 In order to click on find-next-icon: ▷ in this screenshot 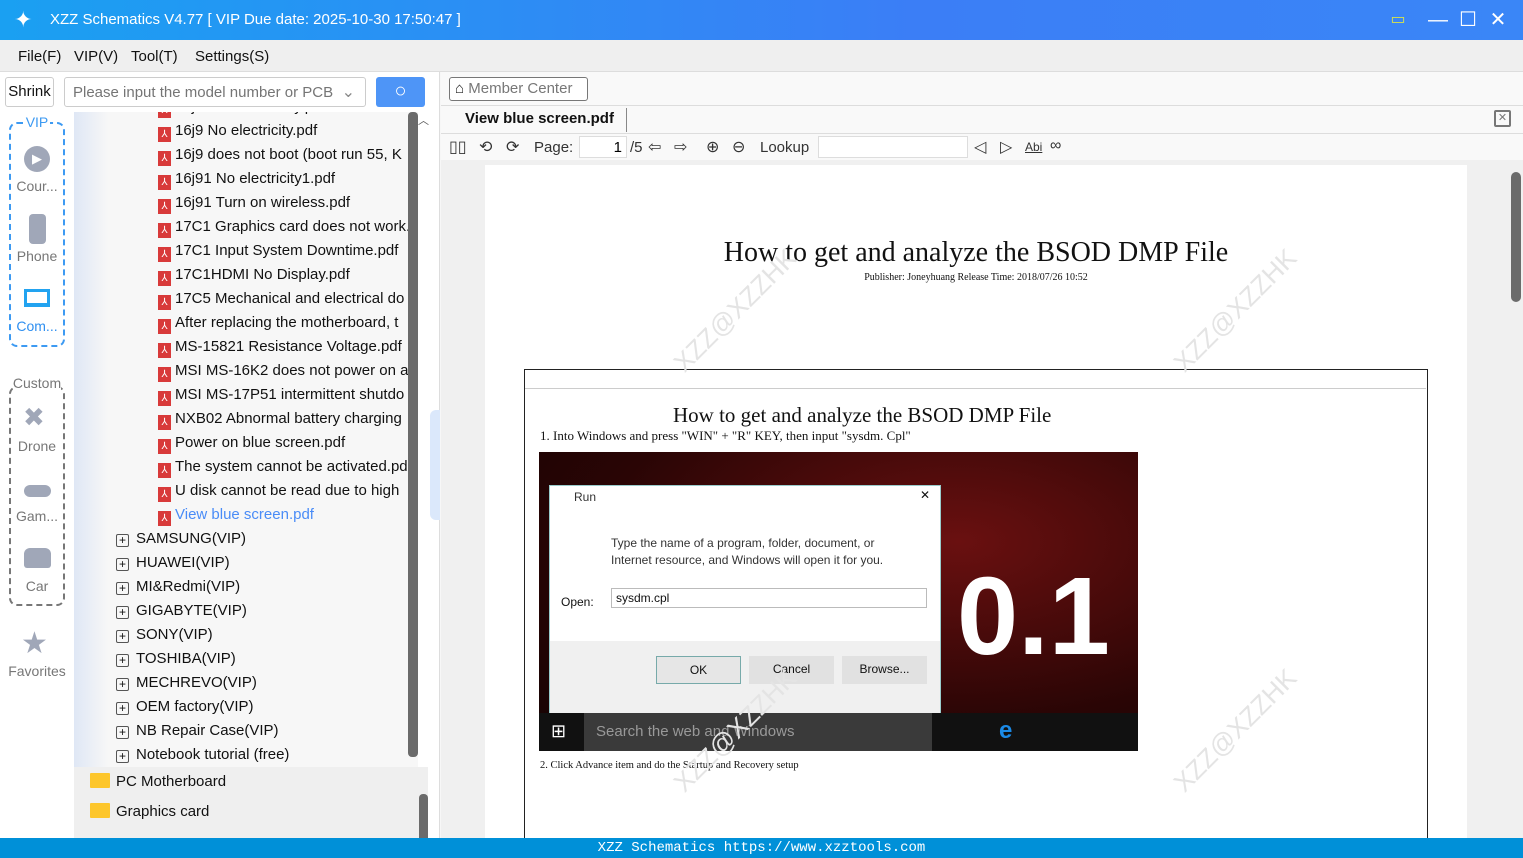, I will do `click(1006, 147)`.